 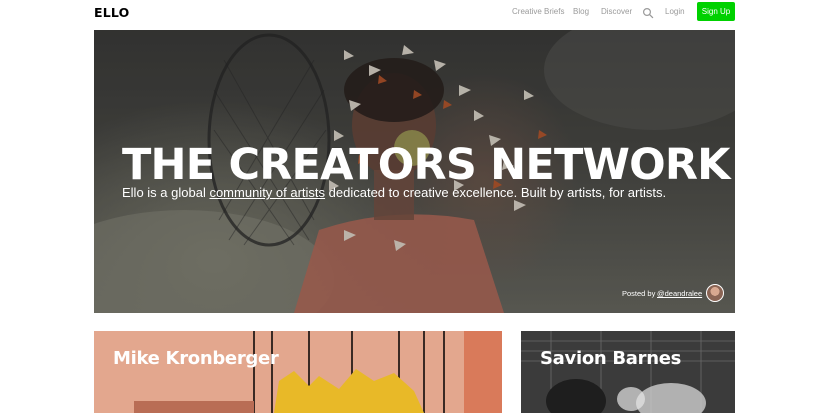 I want to click on artist-name: Mike Kronberger, so click(x=196, y=358).